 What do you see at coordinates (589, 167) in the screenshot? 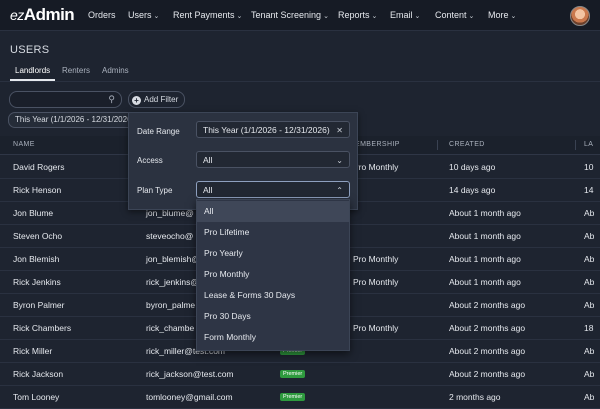
I see `cell-last: 10` at bounding box center [589, 167].